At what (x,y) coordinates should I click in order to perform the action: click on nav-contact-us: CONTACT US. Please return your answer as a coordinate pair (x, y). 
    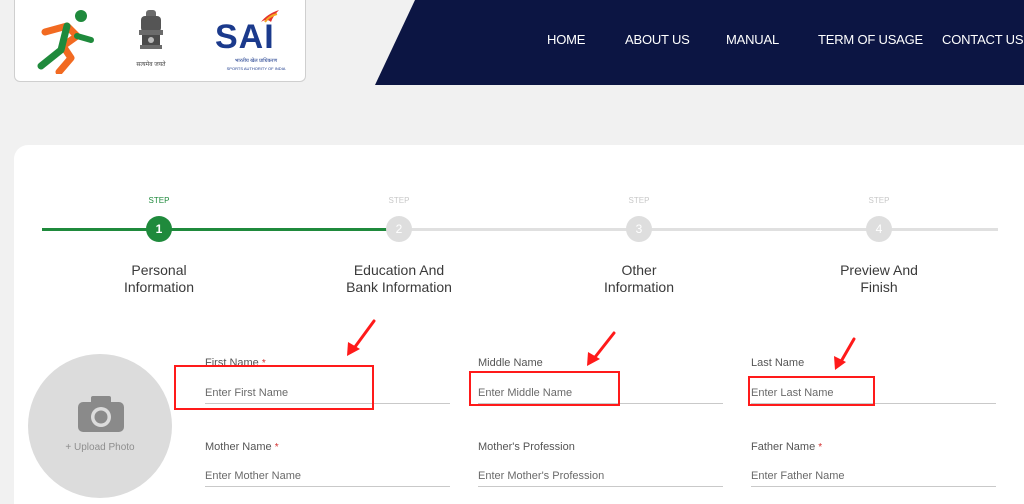
    Looking at the image, I should click on (983, 39).